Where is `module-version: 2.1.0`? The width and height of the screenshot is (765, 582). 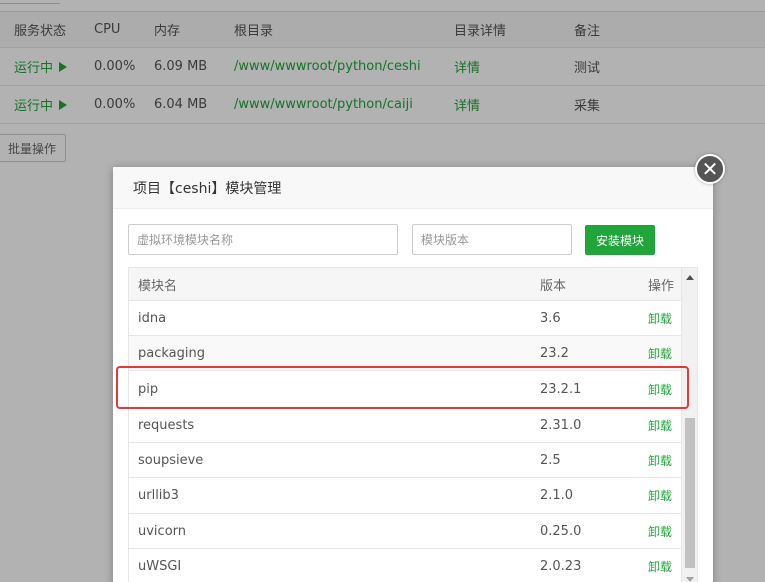
module-version: 2.1.0 is located at coordinates (557, 495).